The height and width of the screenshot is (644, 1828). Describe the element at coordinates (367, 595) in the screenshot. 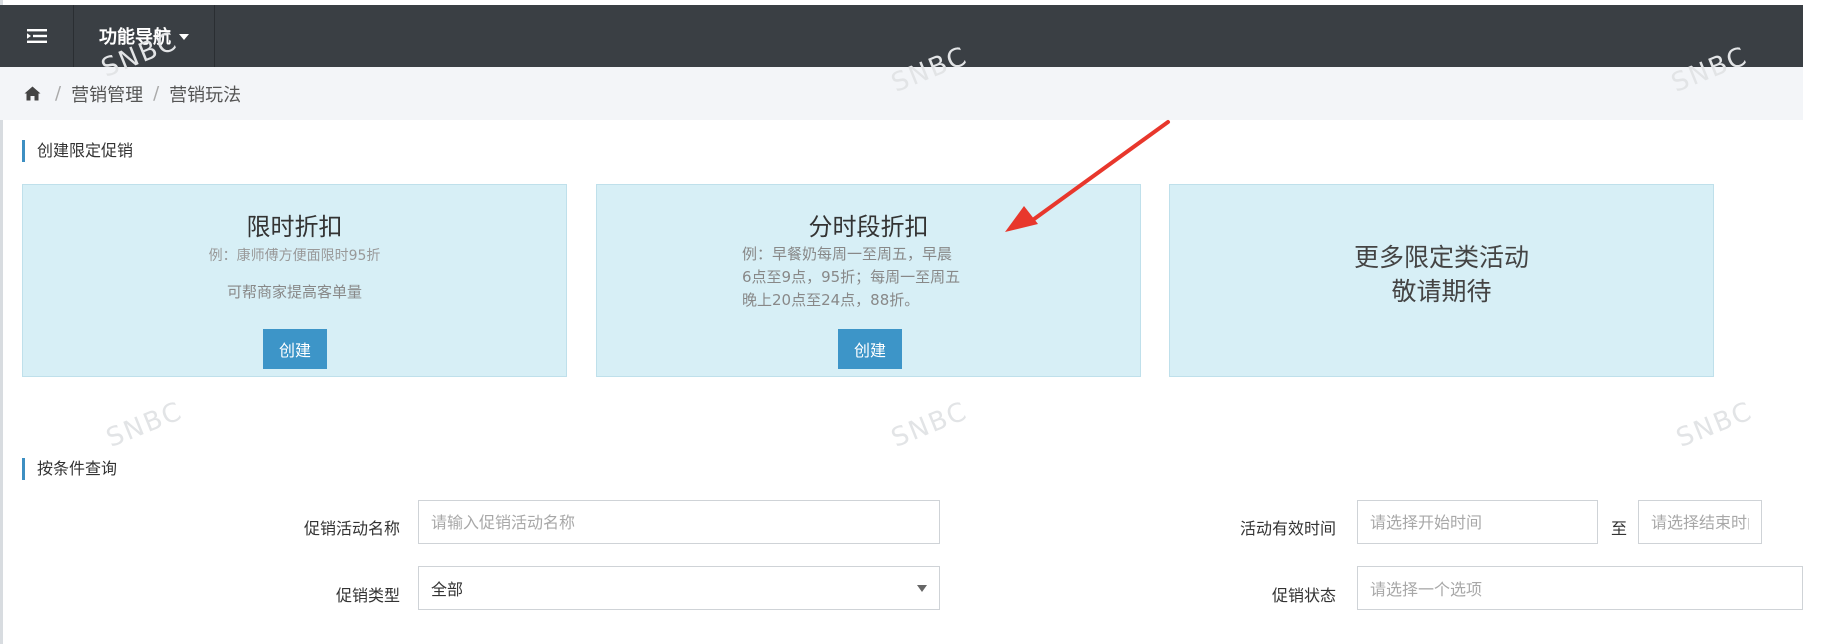

I see `promotion-type-label: 促销类型` at that location.